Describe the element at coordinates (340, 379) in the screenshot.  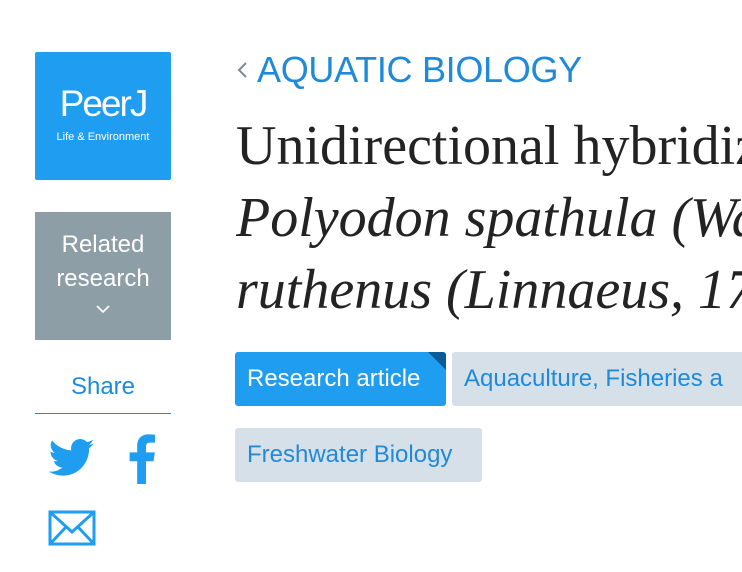
I see `article-type-tag: Research article` at that location.